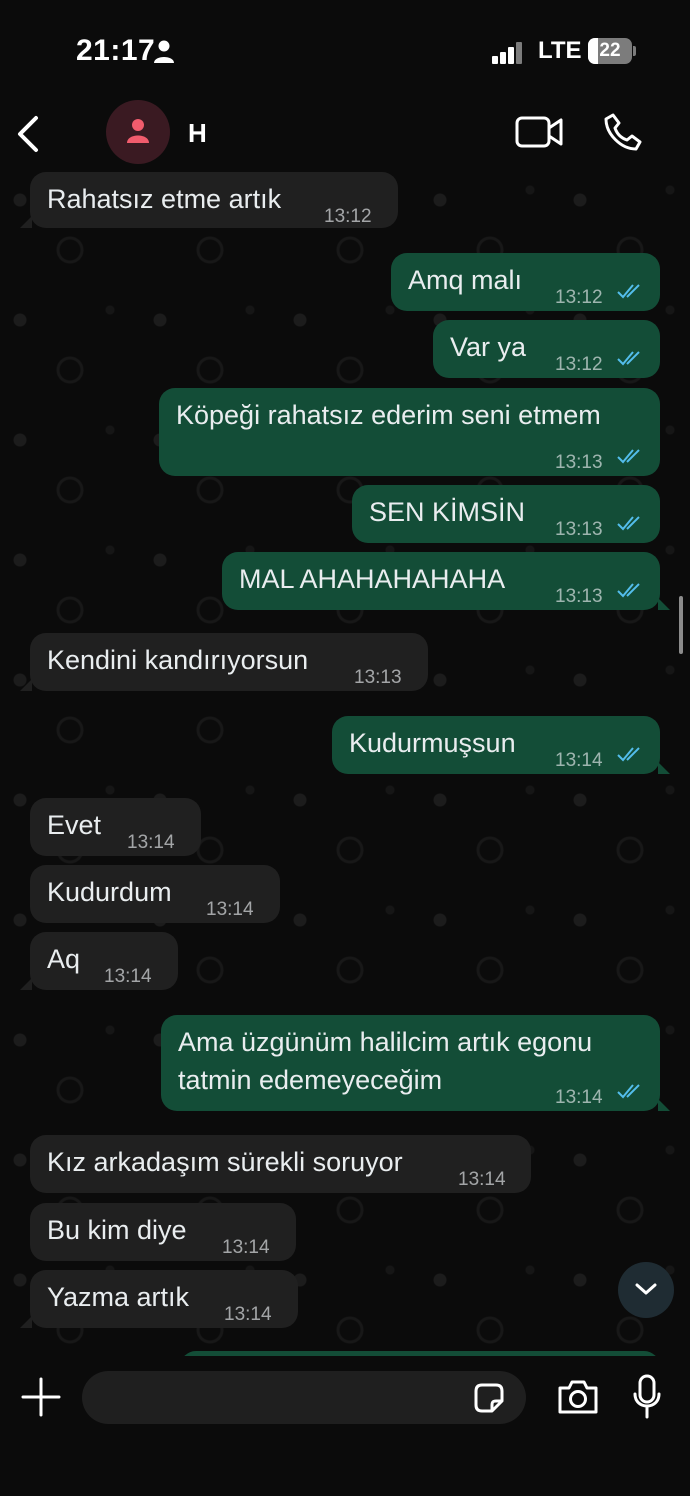  I want to click on message-composer, so click(345, 1426).